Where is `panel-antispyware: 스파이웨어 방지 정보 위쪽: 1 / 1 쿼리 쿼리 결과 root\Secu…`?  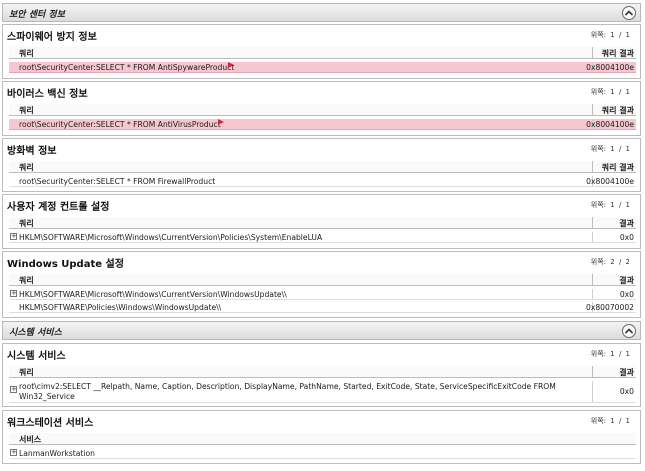 panel-antispyware: 스파이웨어 방지 정보 위쪽: 1 / 1 쿼리 쿼리 결과 root\Secu… is located at coordinates (321, 51).